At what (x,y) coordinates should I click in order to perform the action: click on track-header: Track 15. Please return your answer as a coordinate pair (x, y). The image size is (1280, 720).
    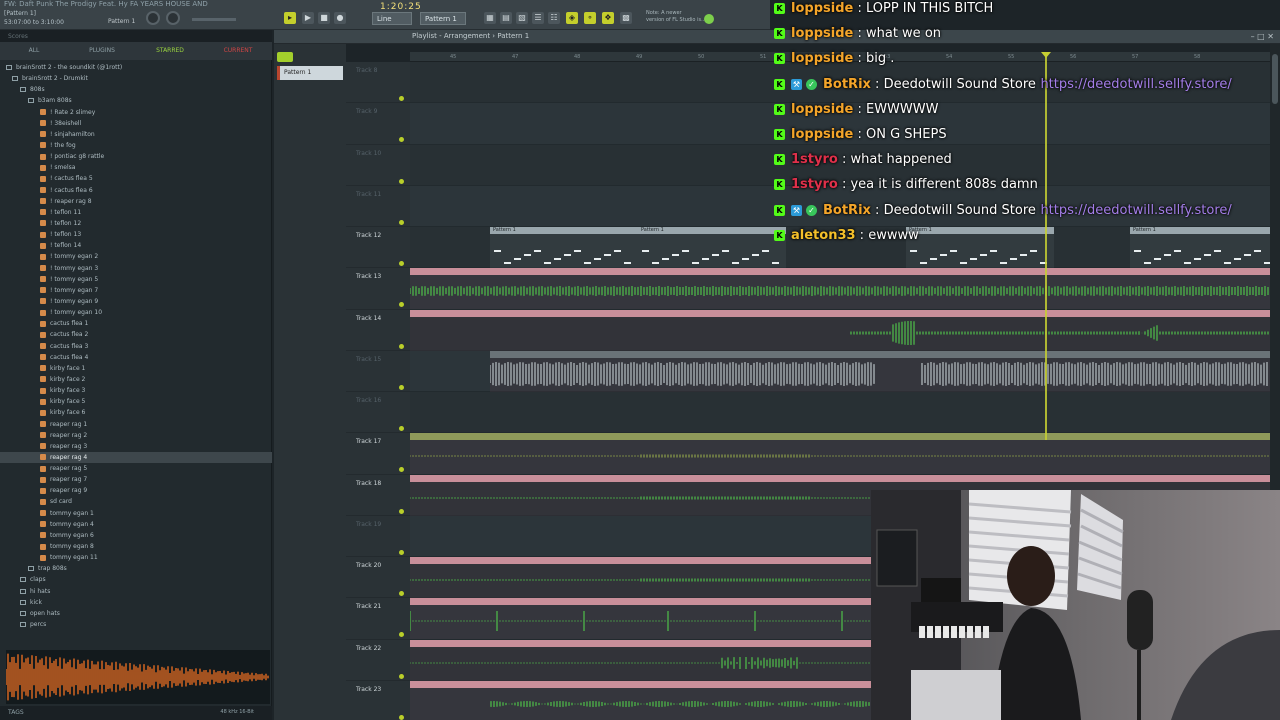
    Looking at the image, I should click on (378, 371).